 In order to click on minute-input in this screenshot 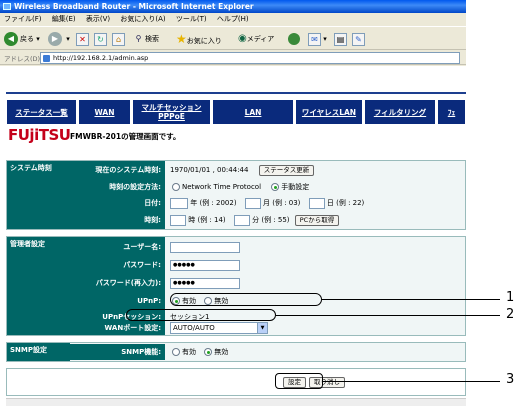, I will do `click(241, 220)`.